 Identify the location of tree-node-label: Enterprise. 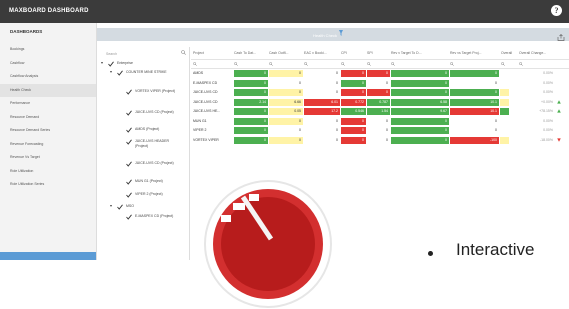
(147, 63).